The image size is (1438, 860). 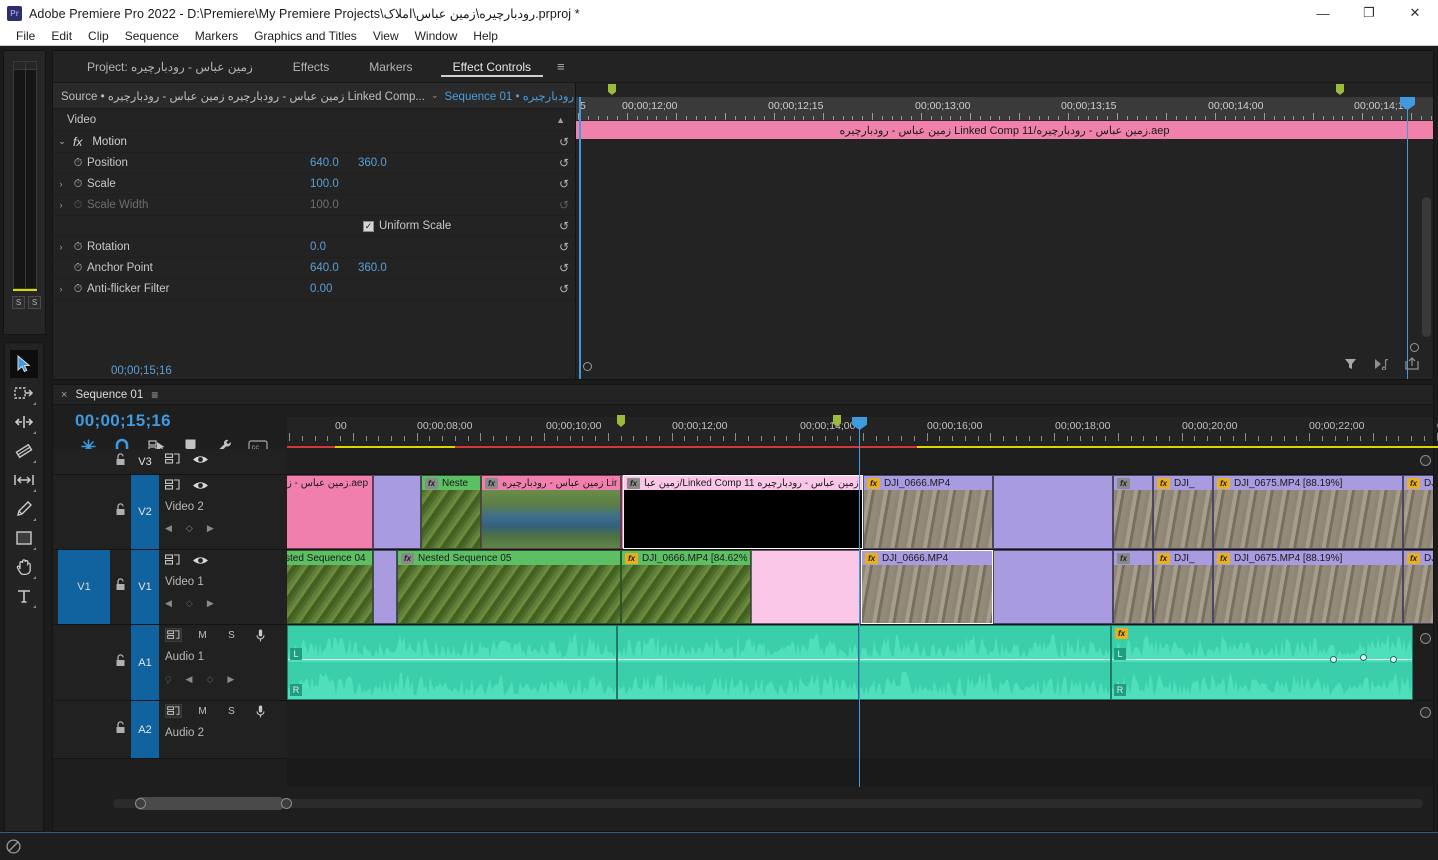 I want to click on property-value-x: 0.0, so click(x=318, y=247).